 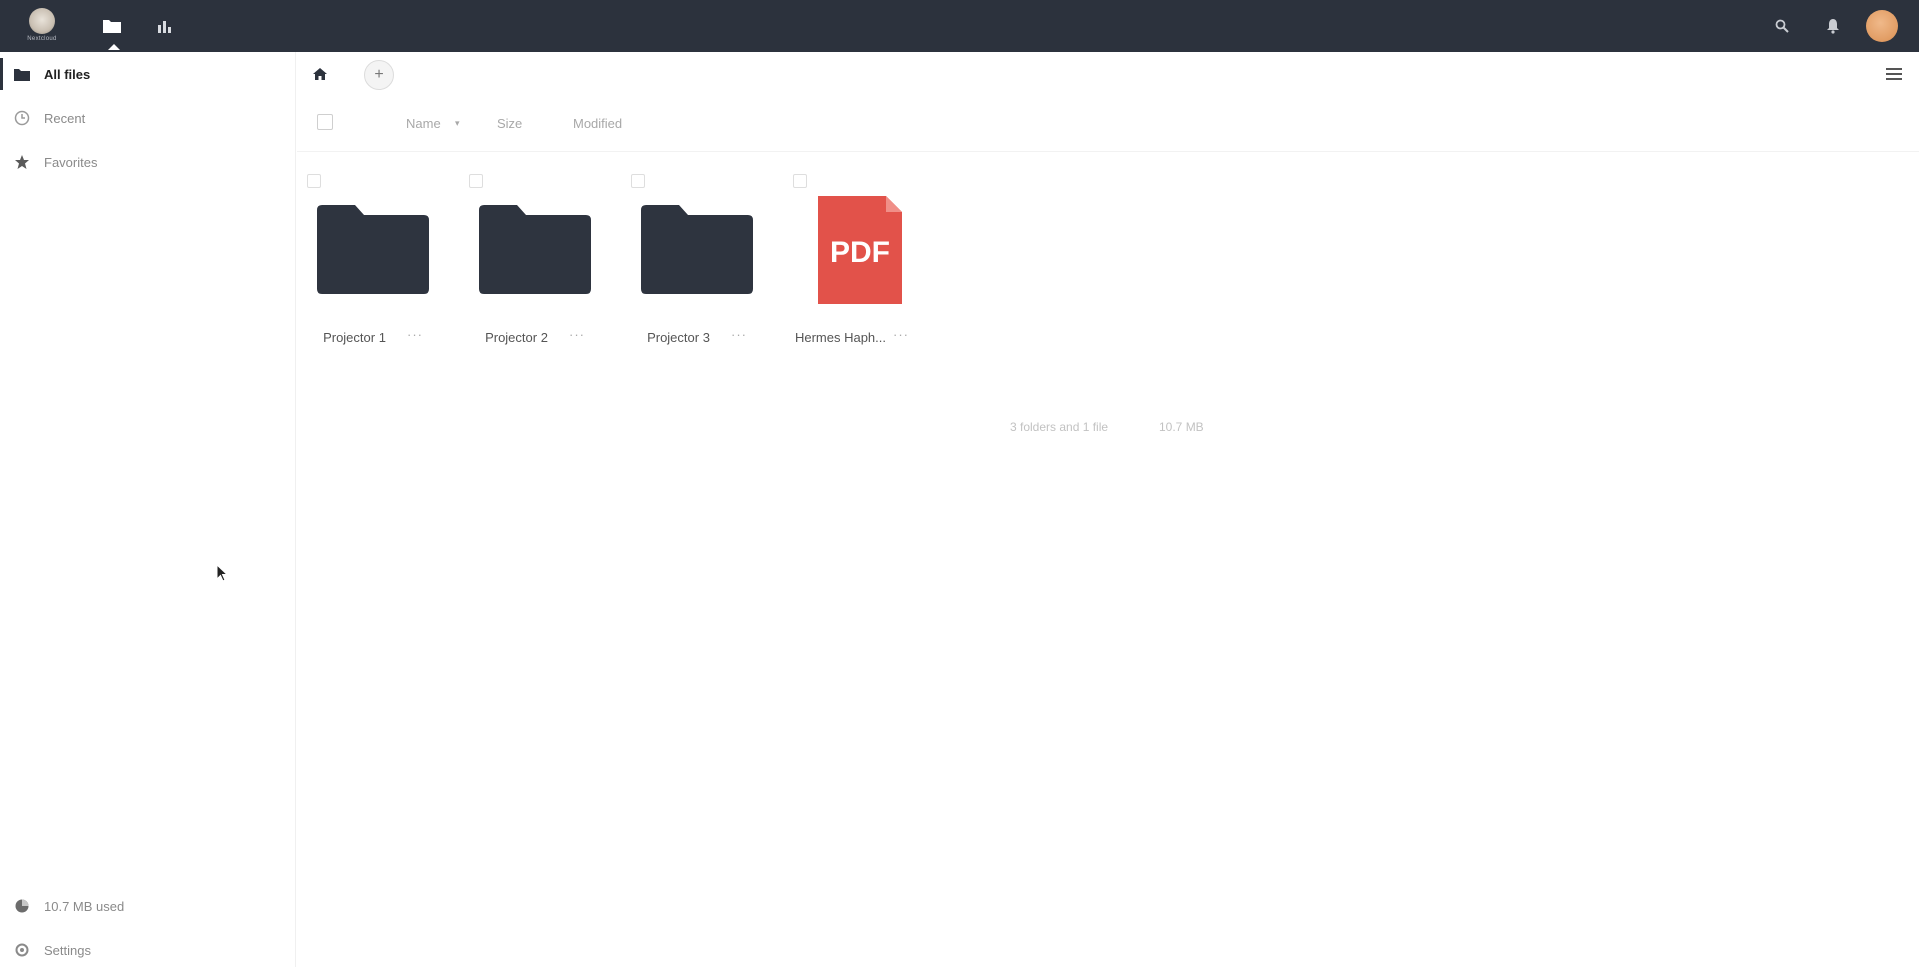 What do you see at coordinates (457, 123) in the screenshot?
I see `sort-arrow-icon: ▾` at bounding box center [457, 123].